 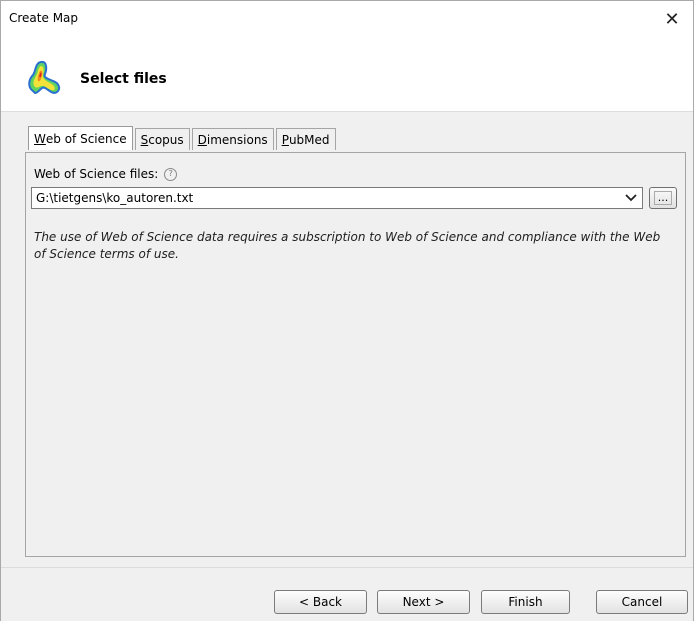 What do you see at coordinates (166, 139) in the screenshot?
I see `tab-label: copus` at bounding box center [166, 139].